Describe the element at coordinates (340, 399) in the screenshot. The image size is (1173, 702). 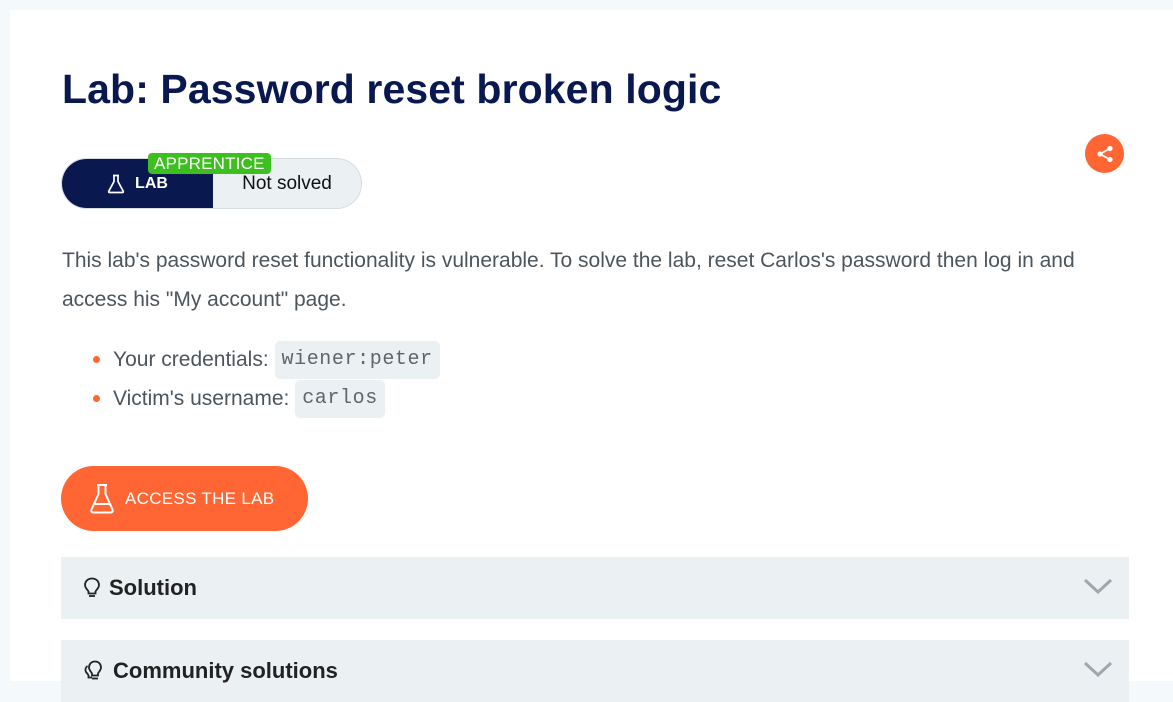
I see `credential-code: carlos` at that location.